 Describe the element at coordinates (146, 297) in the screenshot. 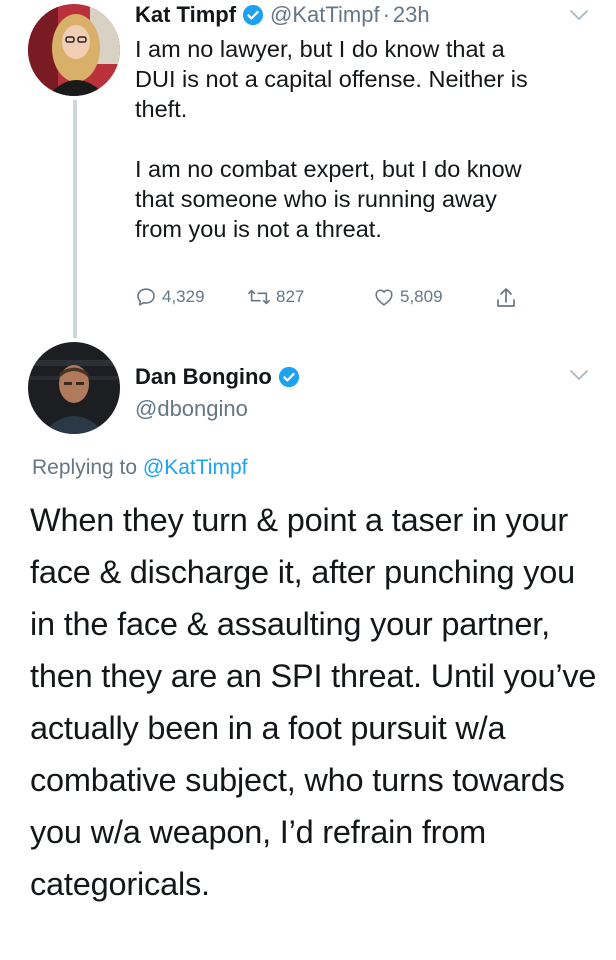

I see `reply-icon` at that location.